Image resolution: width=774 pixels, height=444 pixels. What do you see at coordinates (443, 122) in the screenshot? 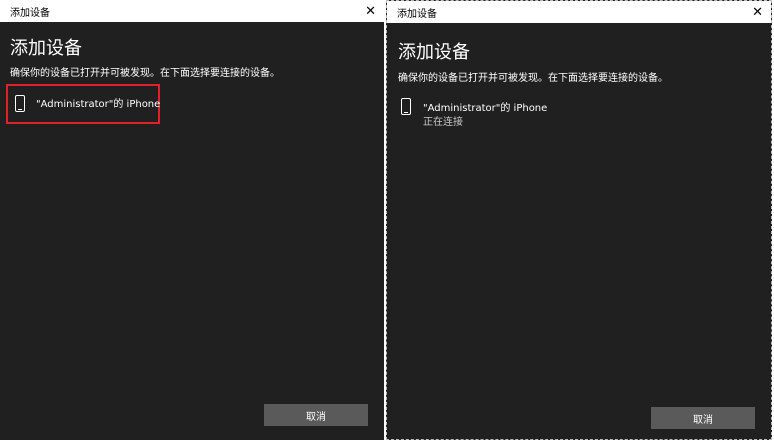
I see `device-status: 正在连接` at bounding box center [443, 122].